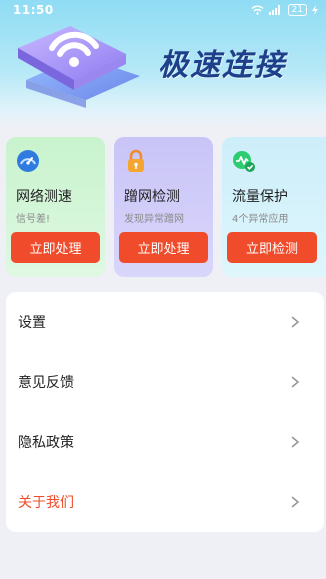 The image size is (326, 579). I want to click on menu-item-privacy: 隐私政策, so click(165, 442).